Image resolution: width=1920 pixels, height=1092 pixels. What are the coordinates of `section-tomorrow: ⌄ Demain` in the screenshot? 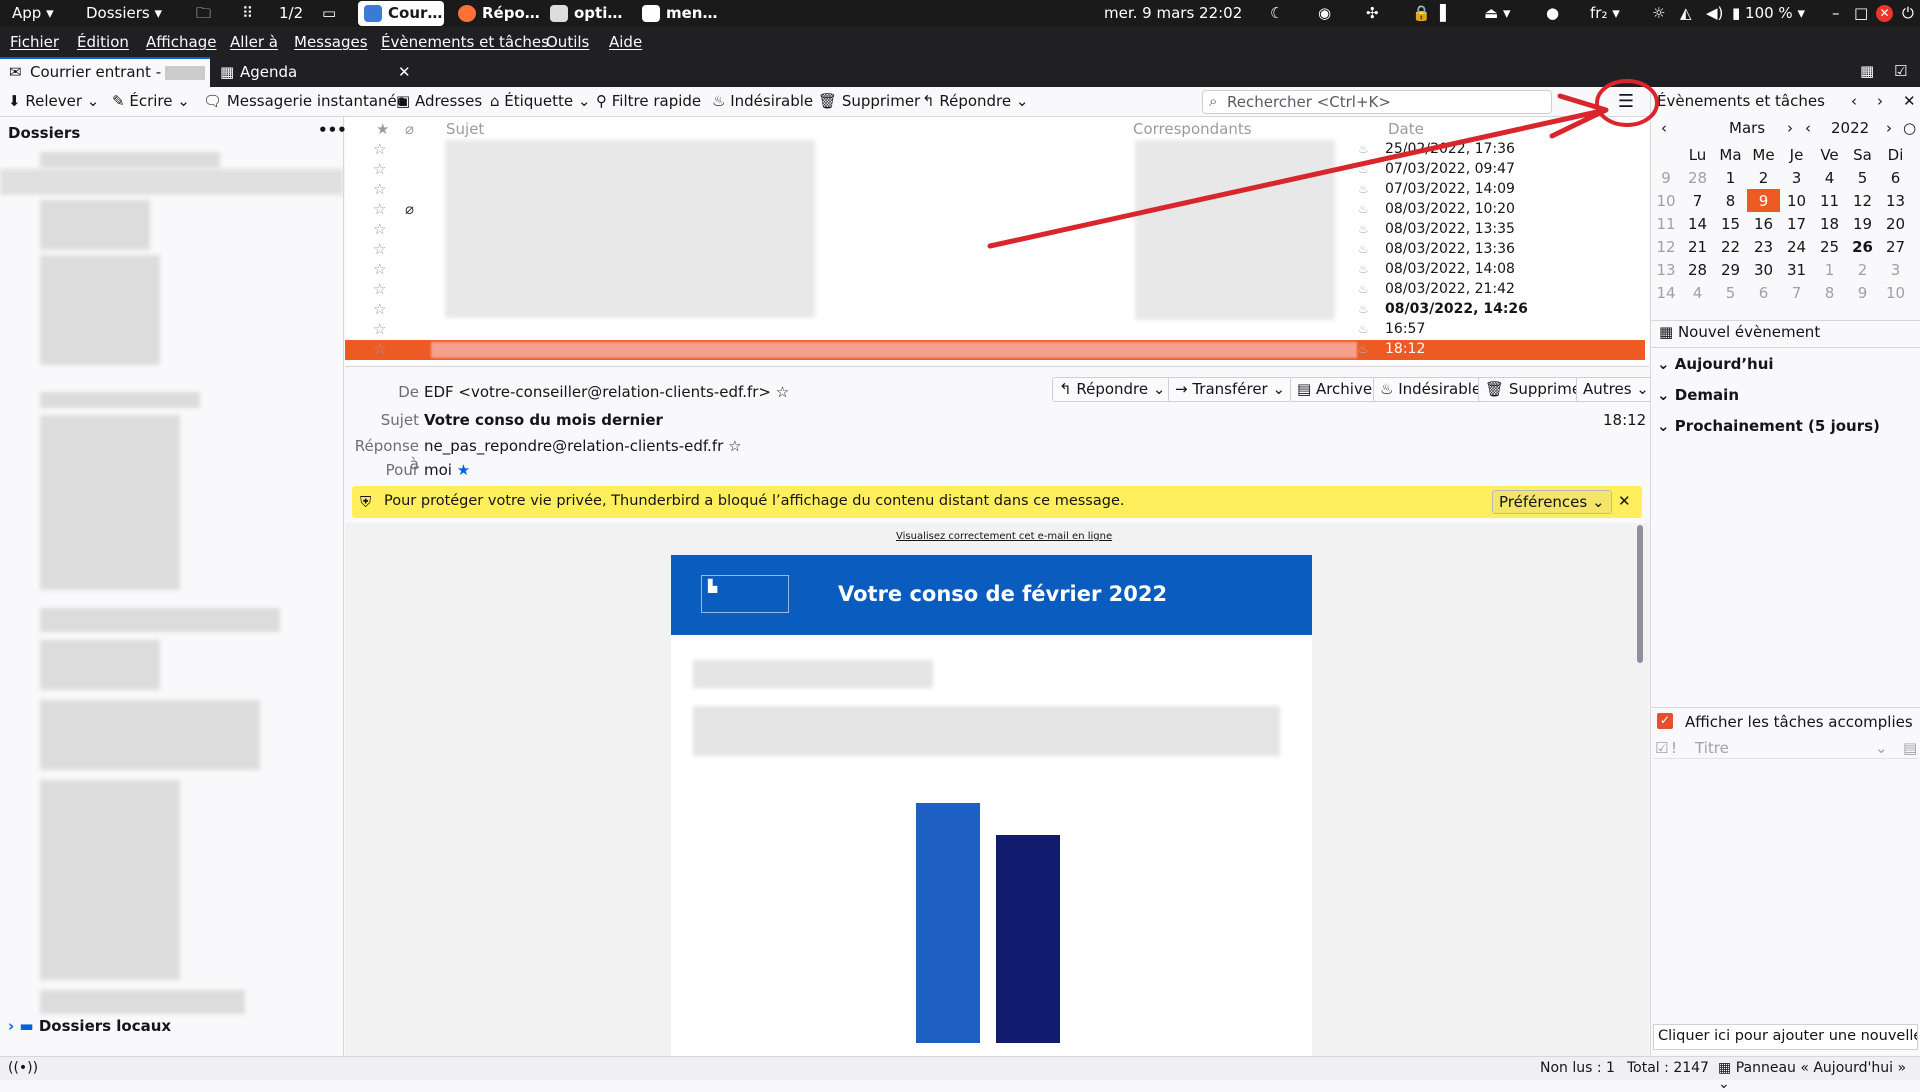 It's located at (1698, 395).